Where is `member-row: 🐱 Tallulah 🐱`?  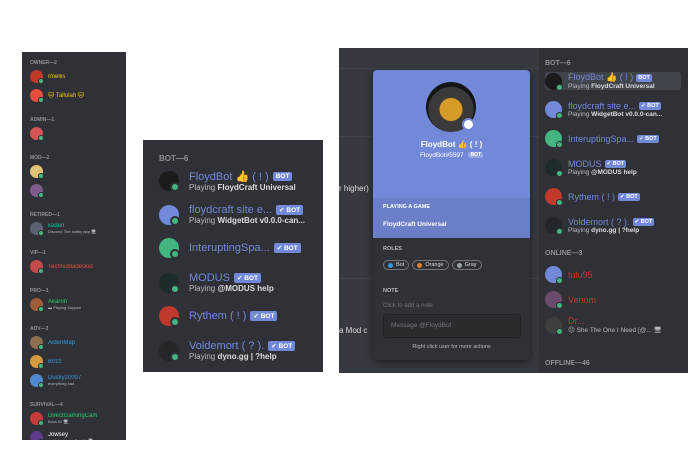
member-row: 🐱 Tallulah 🐱 is located at coordinates (57, 96).